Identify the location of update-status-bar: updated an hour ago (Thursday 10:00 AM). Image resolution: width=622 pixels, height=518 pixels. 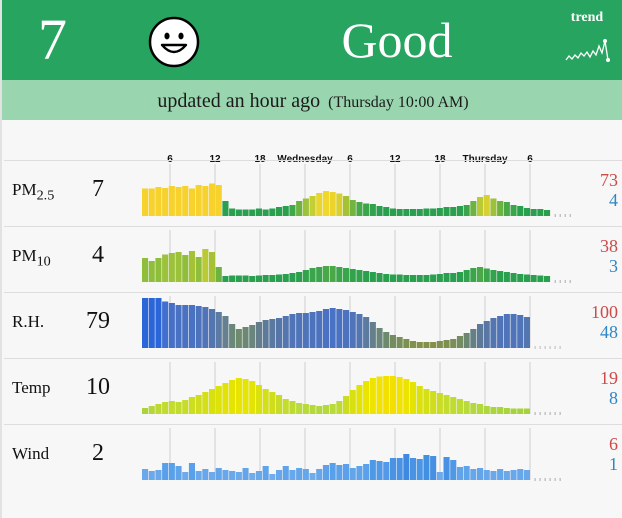
(312, 100).